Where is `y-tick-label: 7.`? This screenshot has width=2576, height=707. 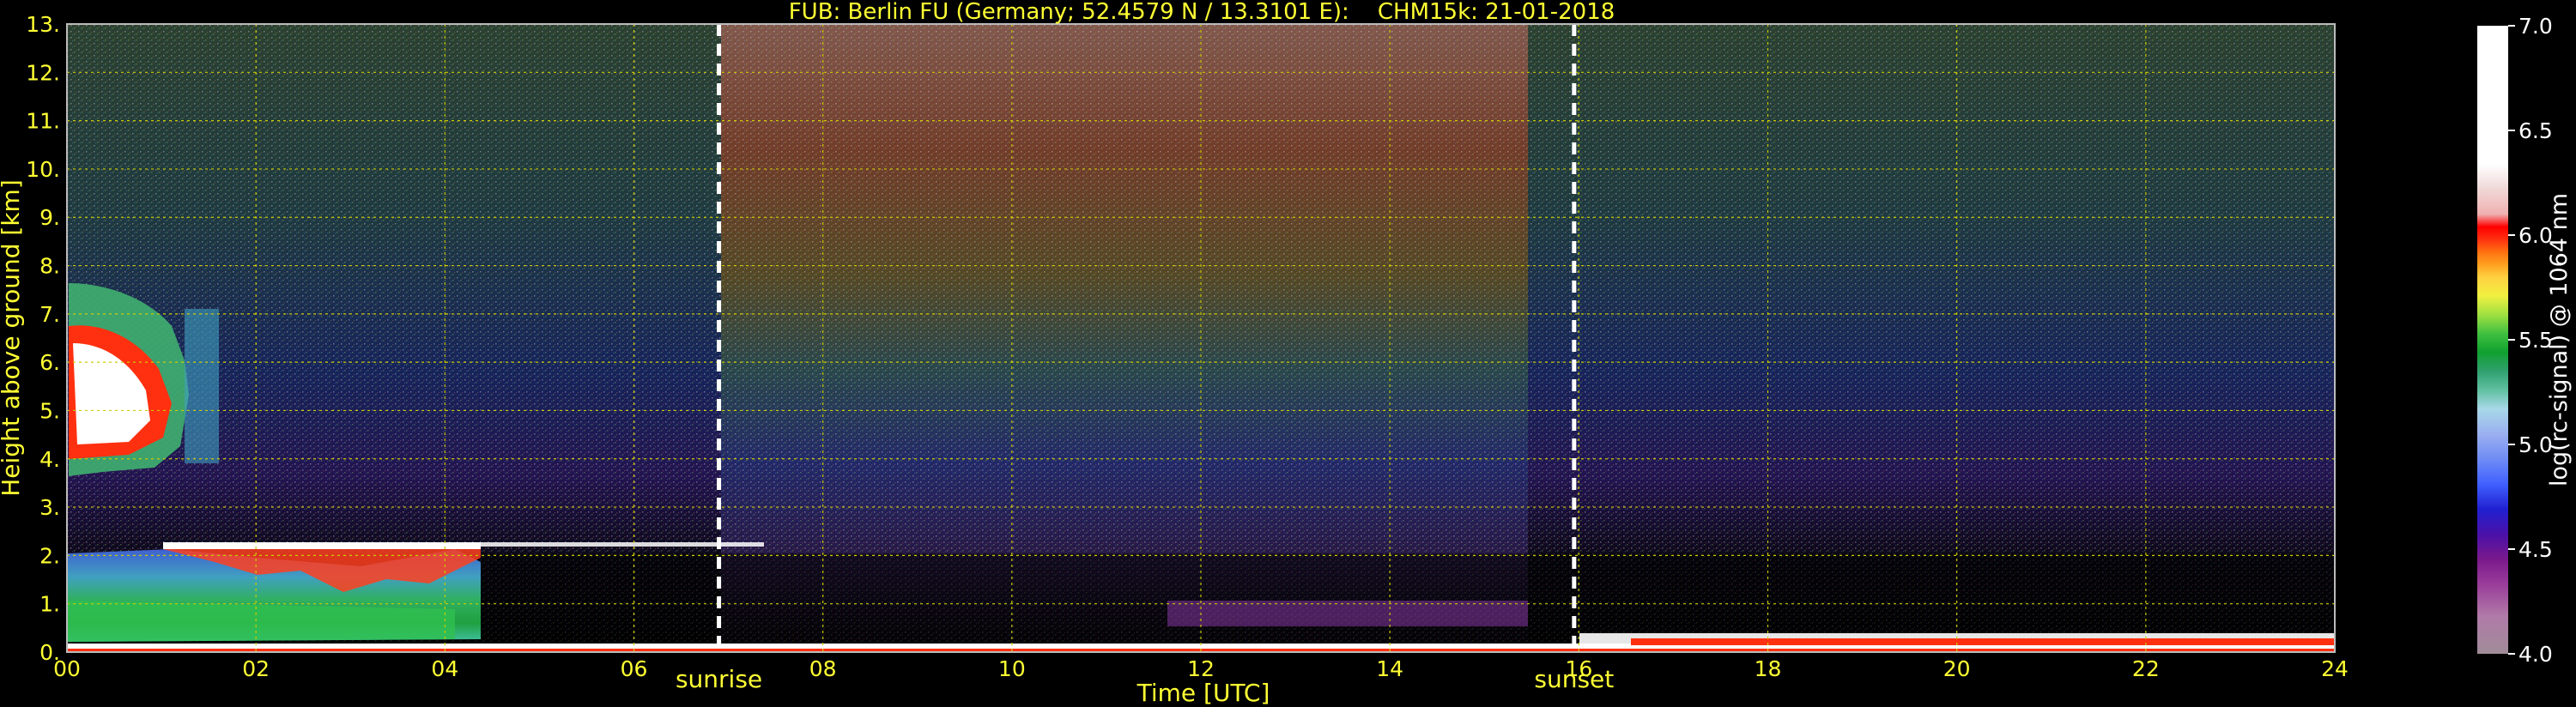
y-tick-label: 7. is located at coordinates (49, 314).